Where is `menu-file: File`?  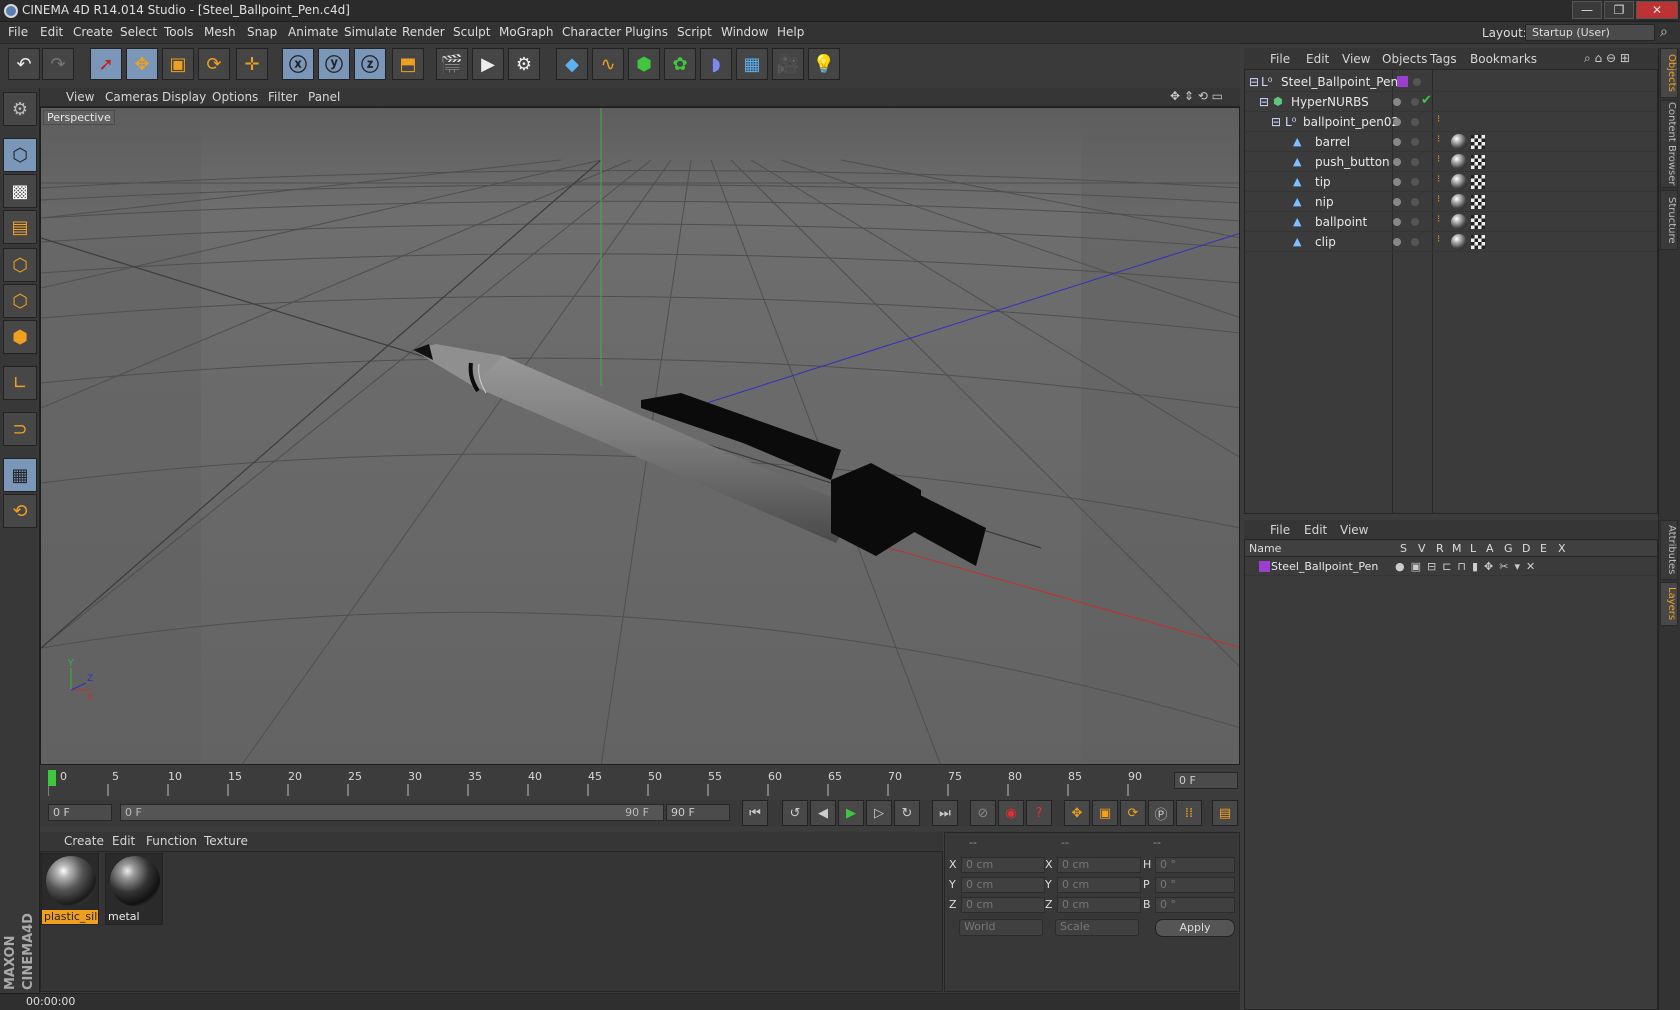
menu-file: File is located at coordinates (18, 32).